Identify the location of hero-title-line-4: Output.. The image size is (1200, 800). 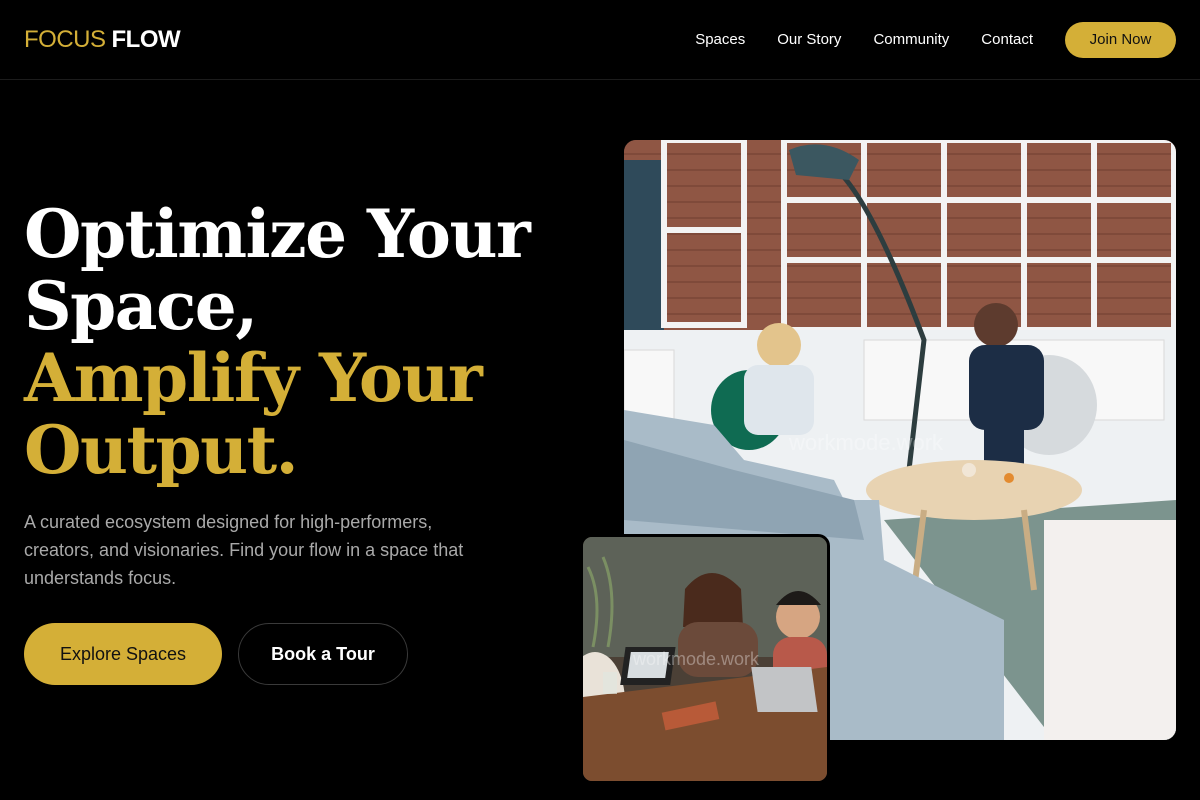
(161, 450).